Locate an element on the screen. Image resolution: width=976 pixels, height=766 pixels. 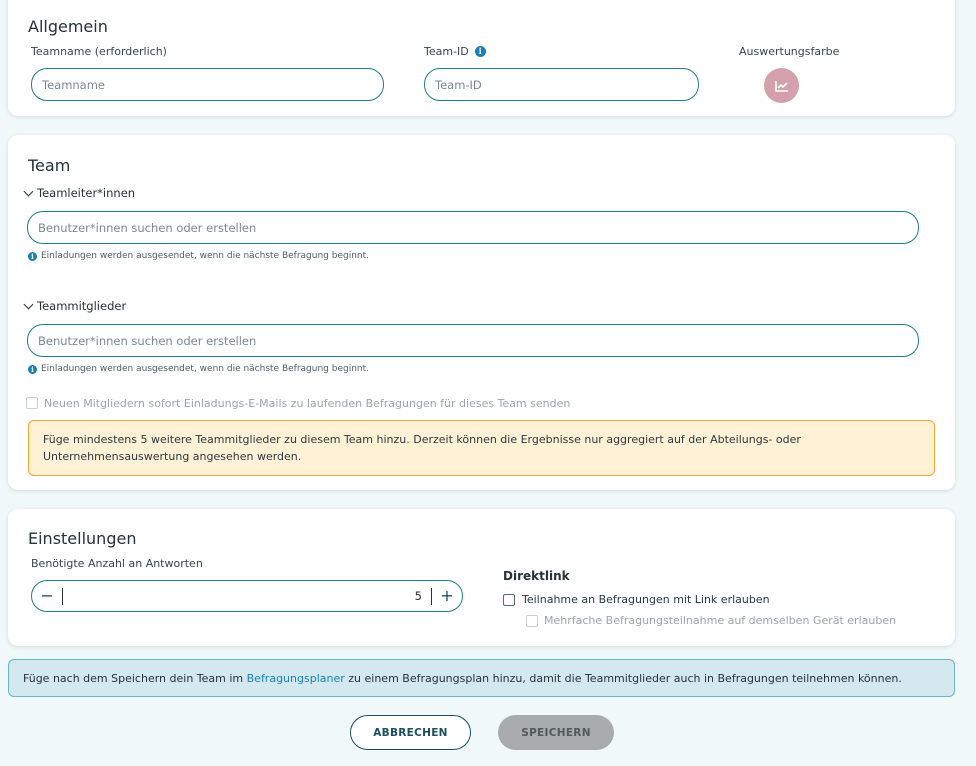
color-picker-button is located at coordinates (781, 85).